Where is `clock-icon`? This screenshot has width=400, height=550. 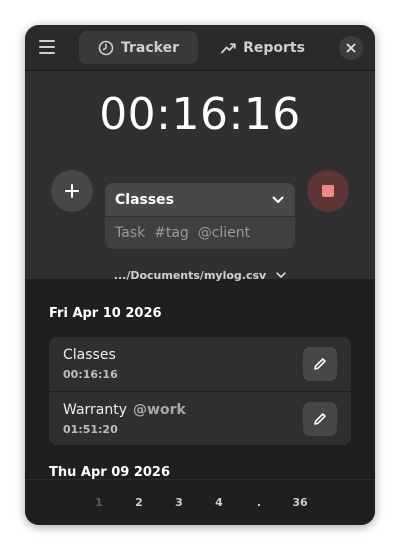 clock-icon is located at coordinates (106, 47).